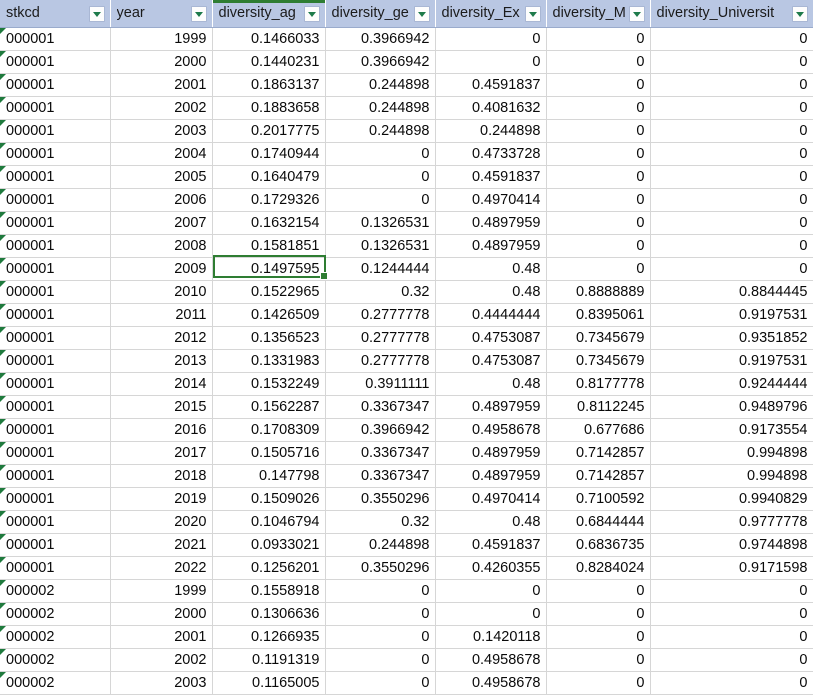  What do you see at coordinates (491, 660) in the screenshot?
I see `cell-diversity_Ex: 0.4958678` at bounding box center [491, 660].